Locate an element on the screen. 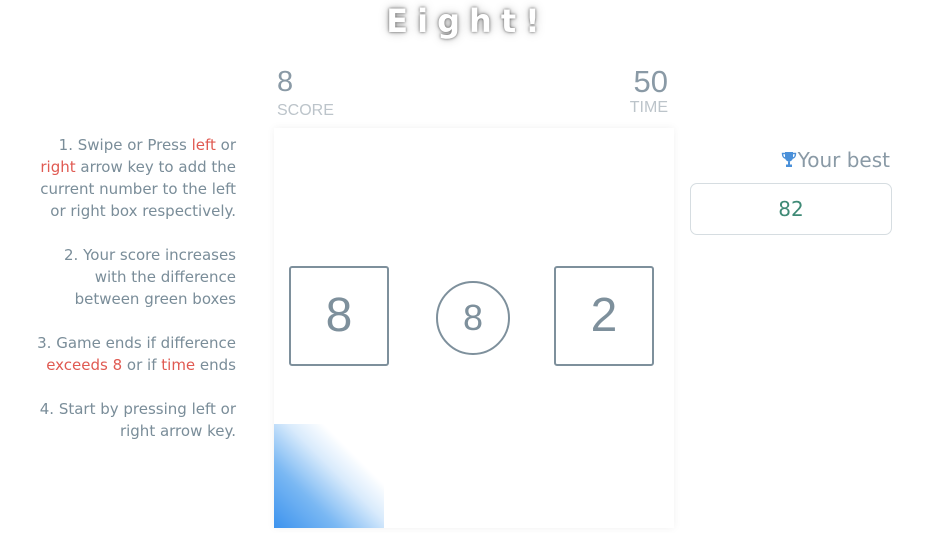  highlight-left: left is located at coordinates (203, 145).